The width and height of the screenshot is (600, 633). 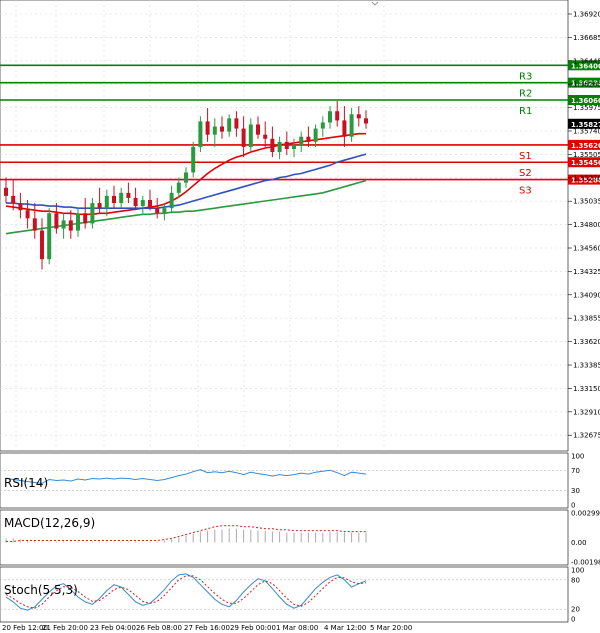 I want to click on price-tick-label: 1.33620, so click(x=586, y=342).